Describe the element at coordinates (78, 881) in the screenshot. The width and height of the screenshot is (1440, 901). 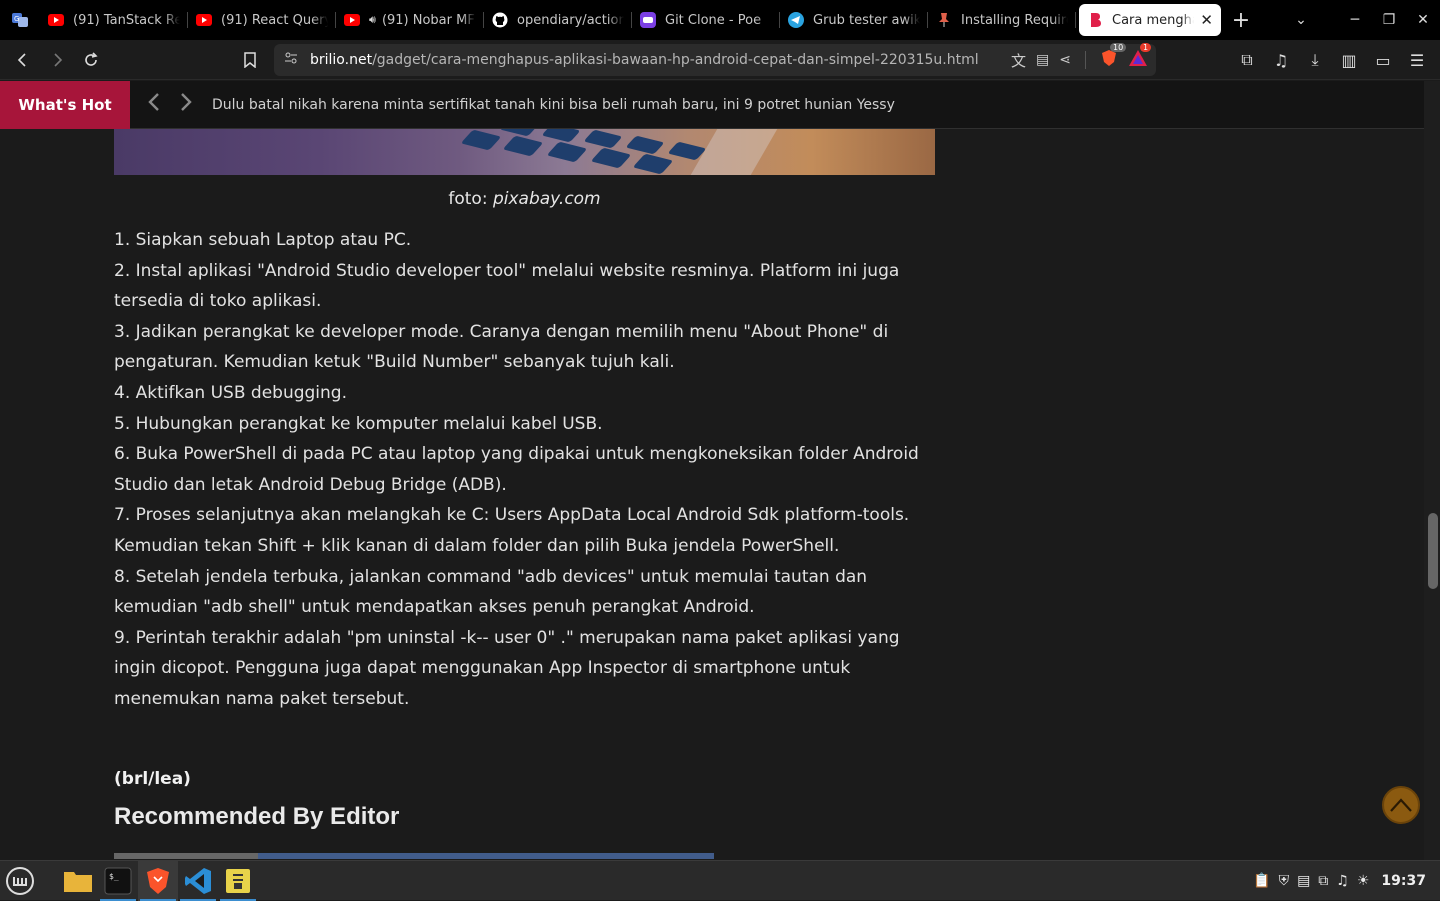
I see `files-icon` at that location.